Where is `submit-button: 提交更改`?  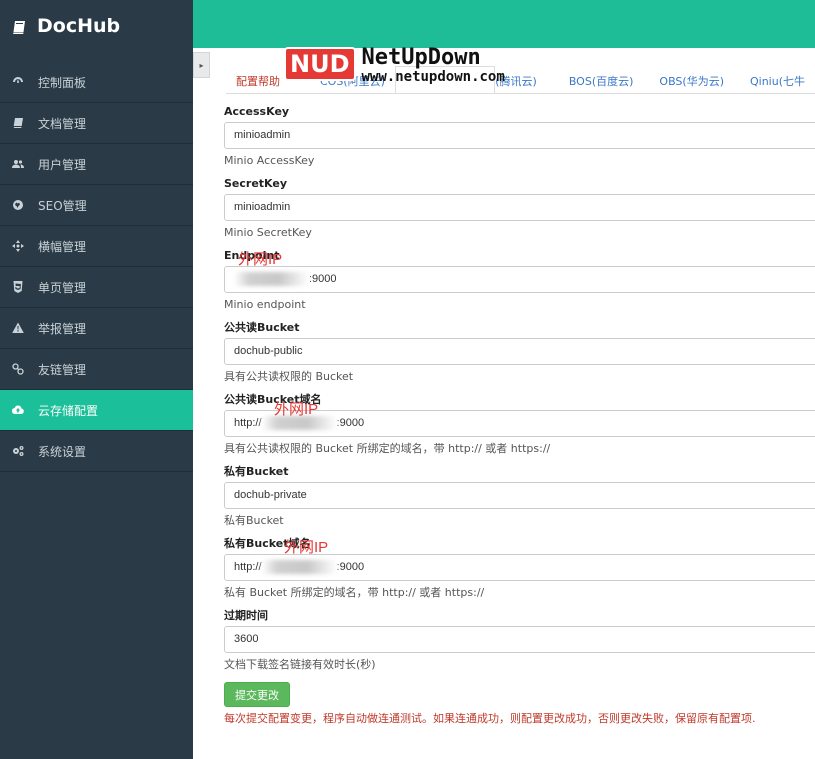 submit-button: 提交更改 is located at coordinates (257, 694).